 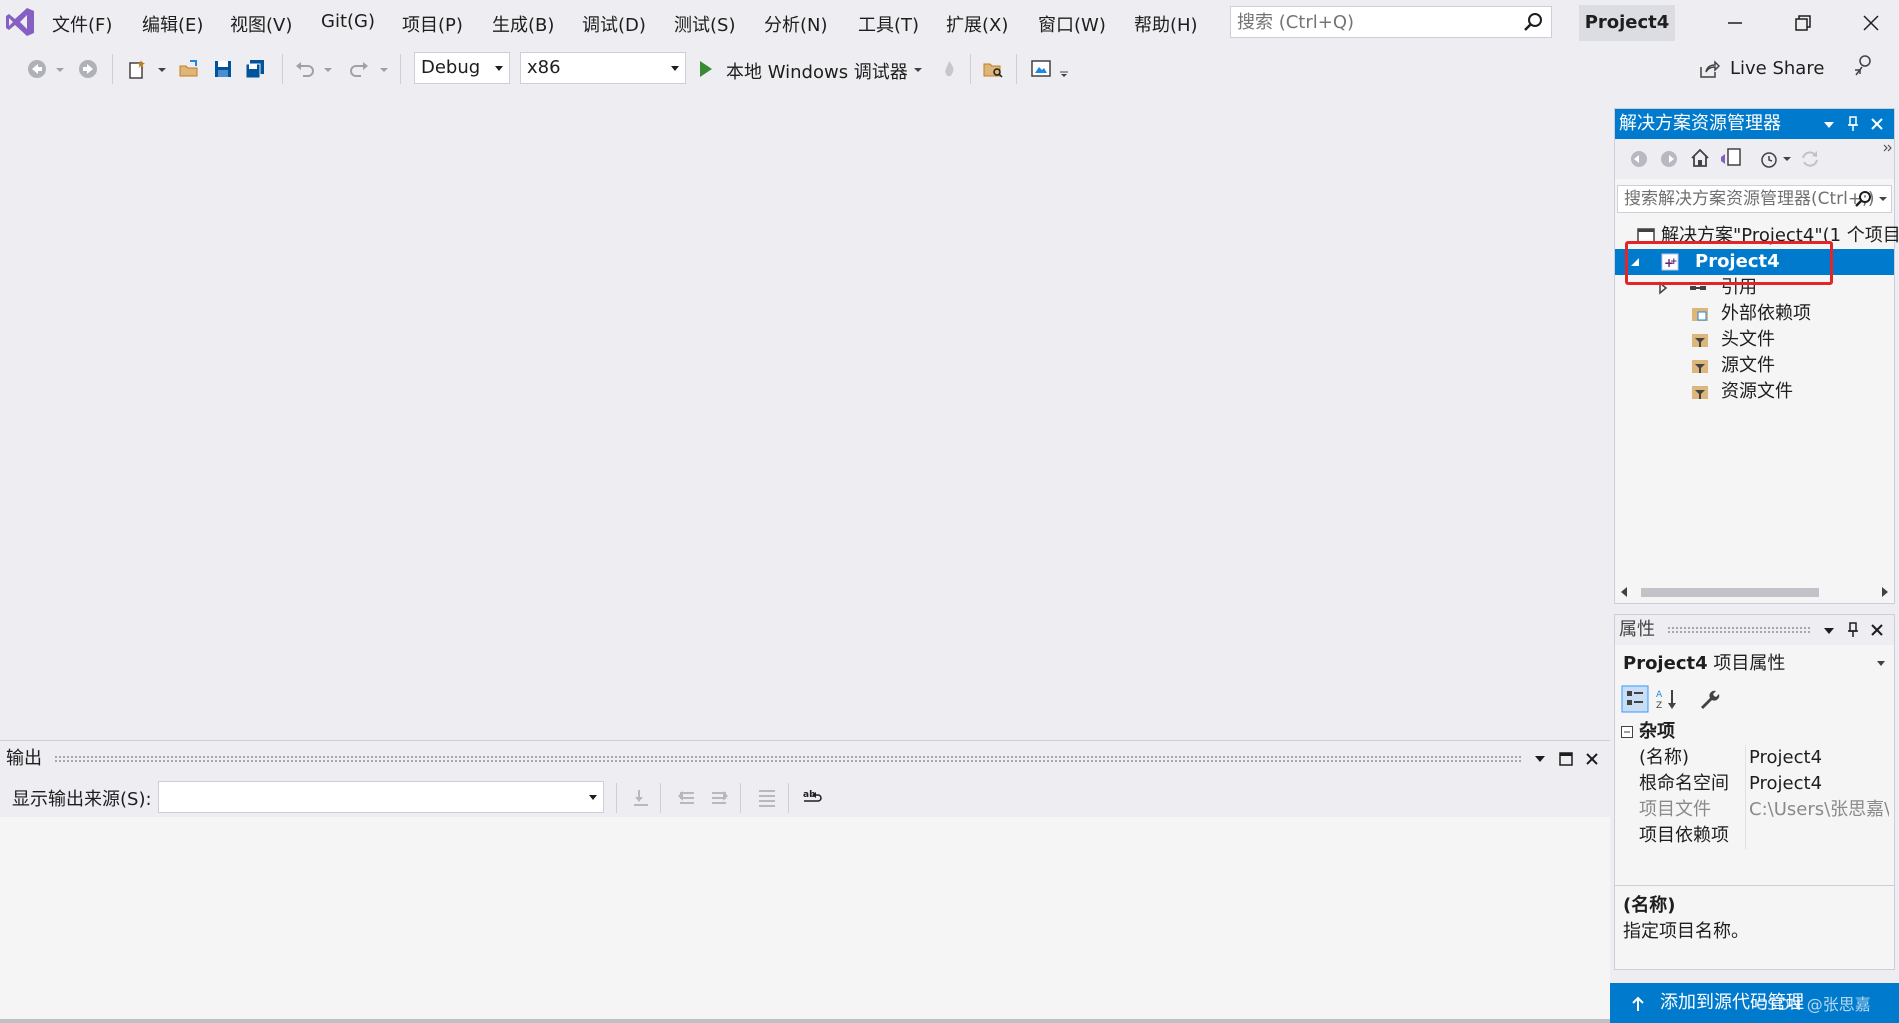 What do you see at coordinates (1803, 23) in the screenshot?
I see `restore-icon` at bounding box center [1803, 23].